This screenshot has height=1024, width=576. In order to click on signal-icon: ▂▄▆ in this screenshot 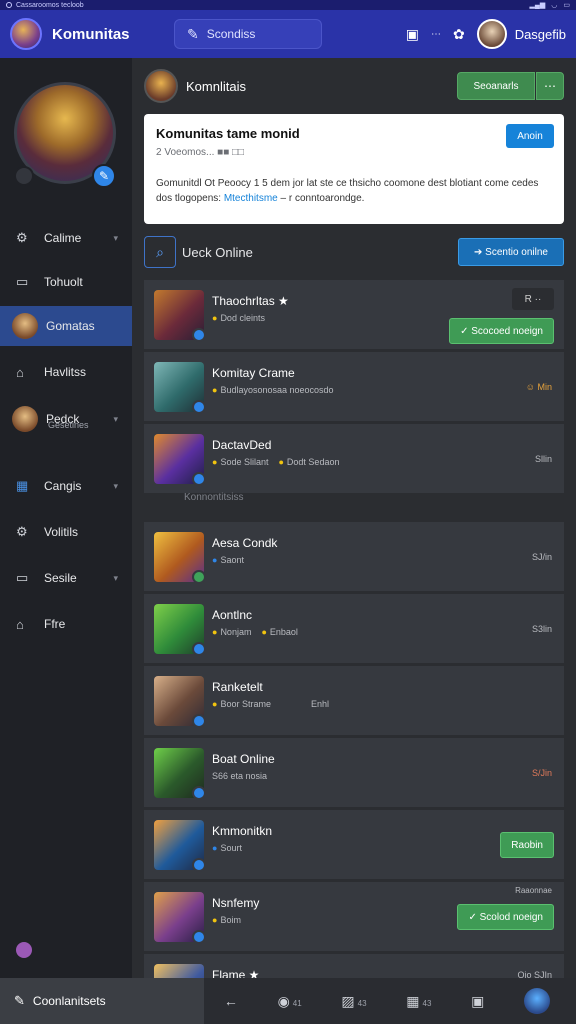, I will do `click(537, 5)`.